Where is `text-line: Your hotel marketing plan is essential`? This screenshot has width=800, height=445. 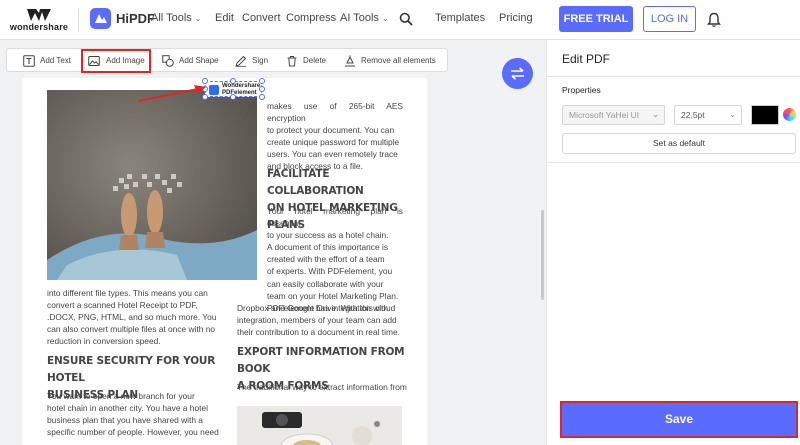 text-line: Your hotel marketing plan is essential is located at coordinates (335, 217).